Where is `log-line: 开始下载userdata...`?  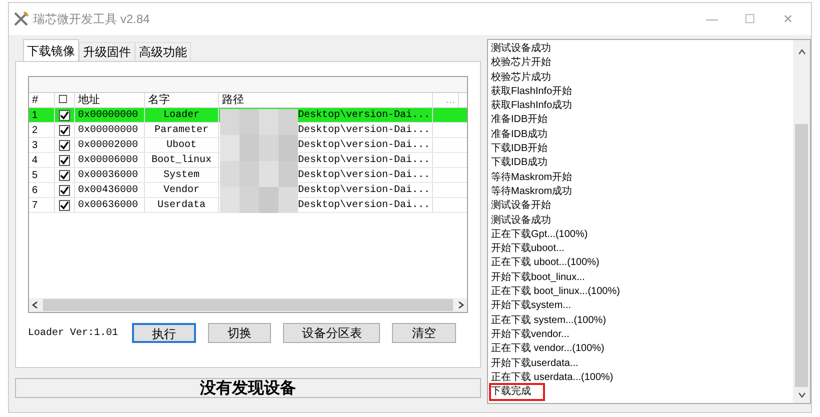 log-line: 开始下载userdata... is located at coordinates (534, 363).